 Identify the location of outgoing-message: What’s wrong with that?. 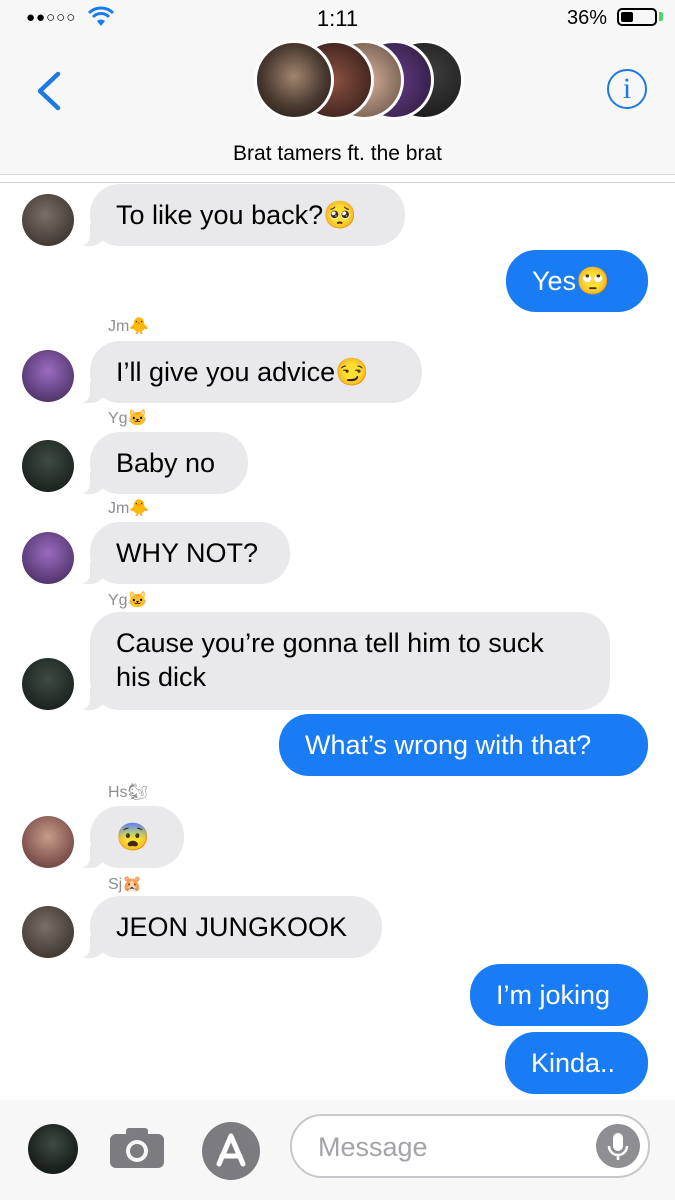
(463, 745).